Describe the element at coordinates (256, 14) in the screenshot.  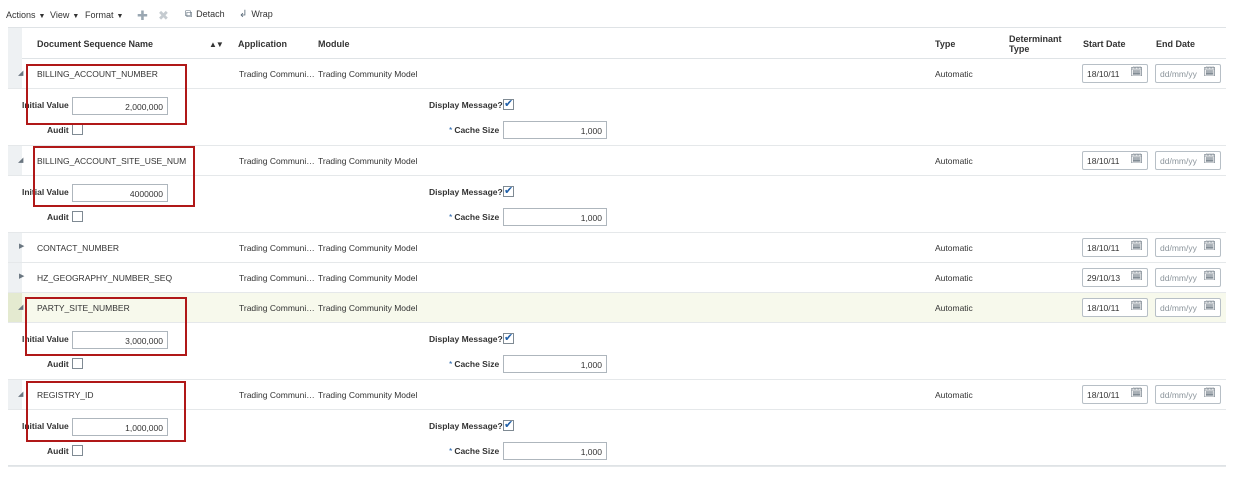
I see `wrap-button: ↲ Wrap` at that location.